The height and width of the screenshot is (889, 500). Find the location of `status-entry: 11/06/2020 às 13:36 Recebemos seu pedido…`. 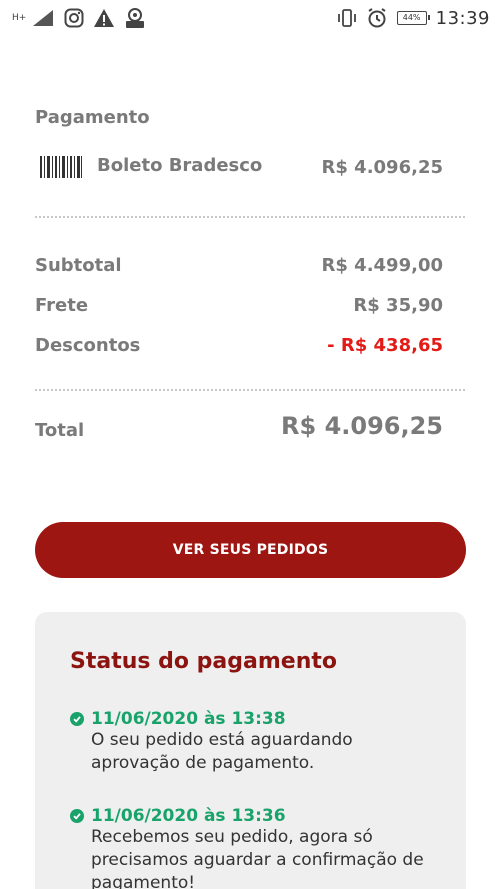

status-entry: 11/06/2020 às 13:36 Recebemos seu pedido… is located at coordinates (255, 847).